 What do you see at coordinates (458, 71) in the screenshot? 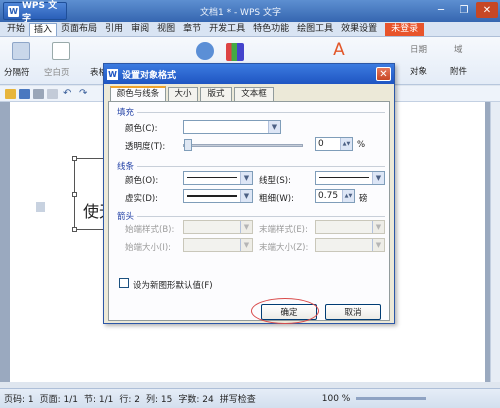
I see `attachment-label: 附件` at bounding box center [458, 71].